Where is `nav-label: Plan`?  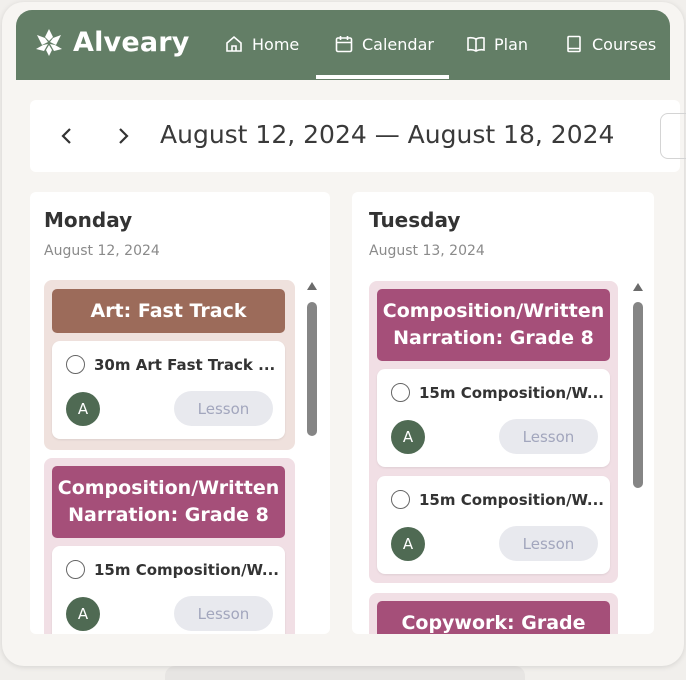
nav-label: Plan is located at coordinates (511, 44).